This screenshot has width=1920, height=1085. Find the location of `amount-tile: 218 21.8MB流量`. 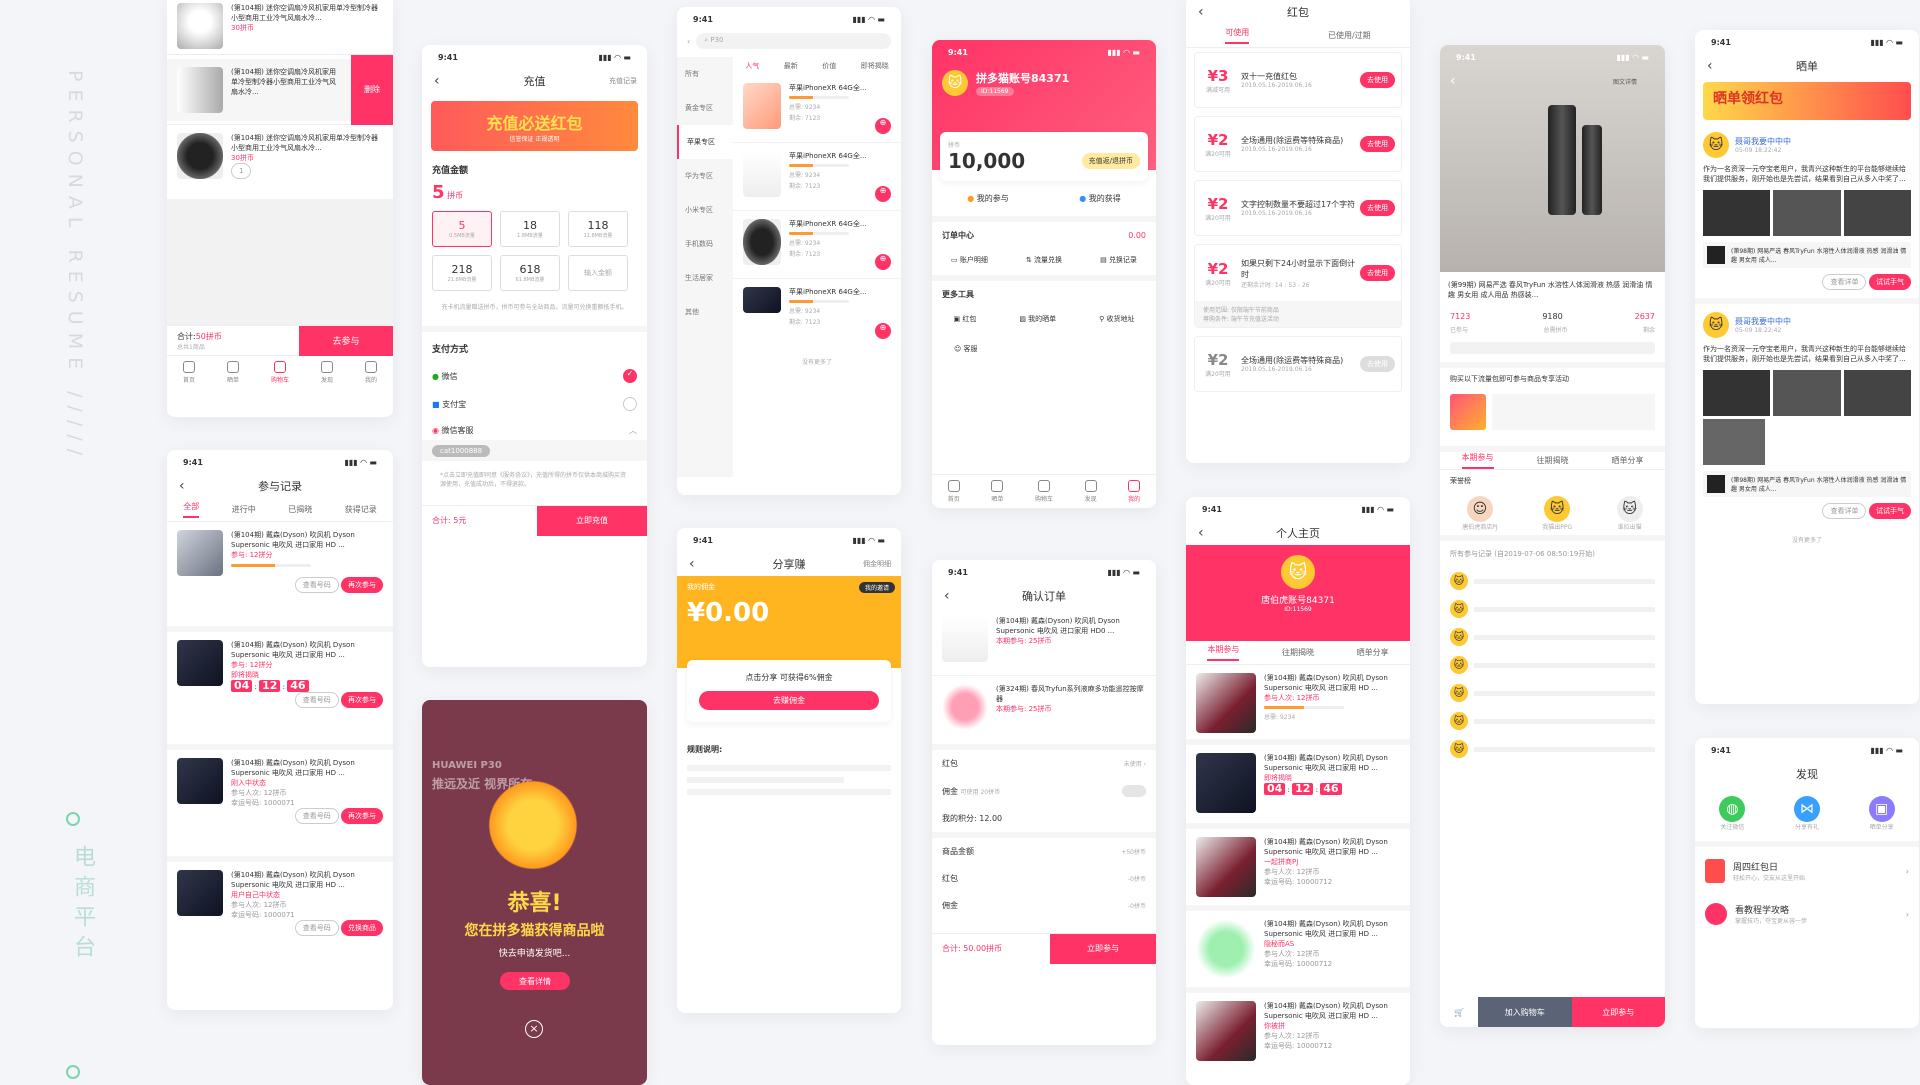

amount-tile: 218 21.8MB流量 is located at coordinates (462, 273).